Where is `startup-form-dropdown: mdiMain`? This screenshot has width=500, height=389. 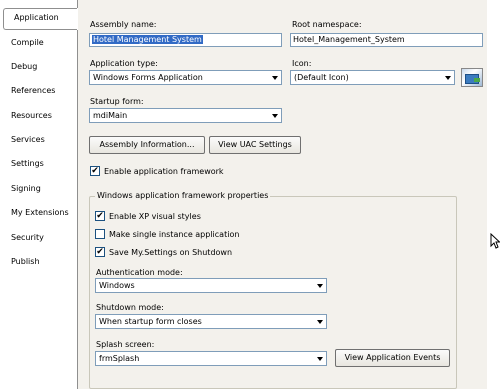
startup-form-dropdown: mdiMain is located at coordinates (185, 115).